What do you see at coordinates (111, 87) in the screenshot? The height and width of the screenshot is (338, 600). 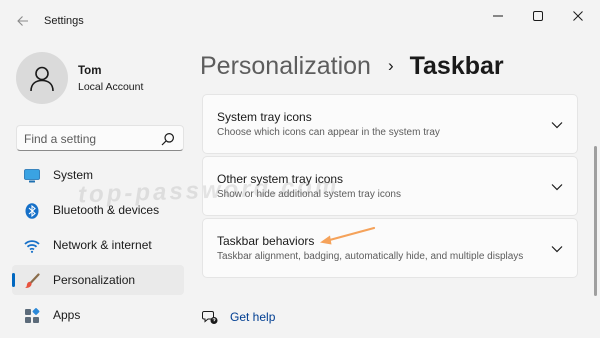 I see `account-type: Local Account` at bounding box center [111, 87].